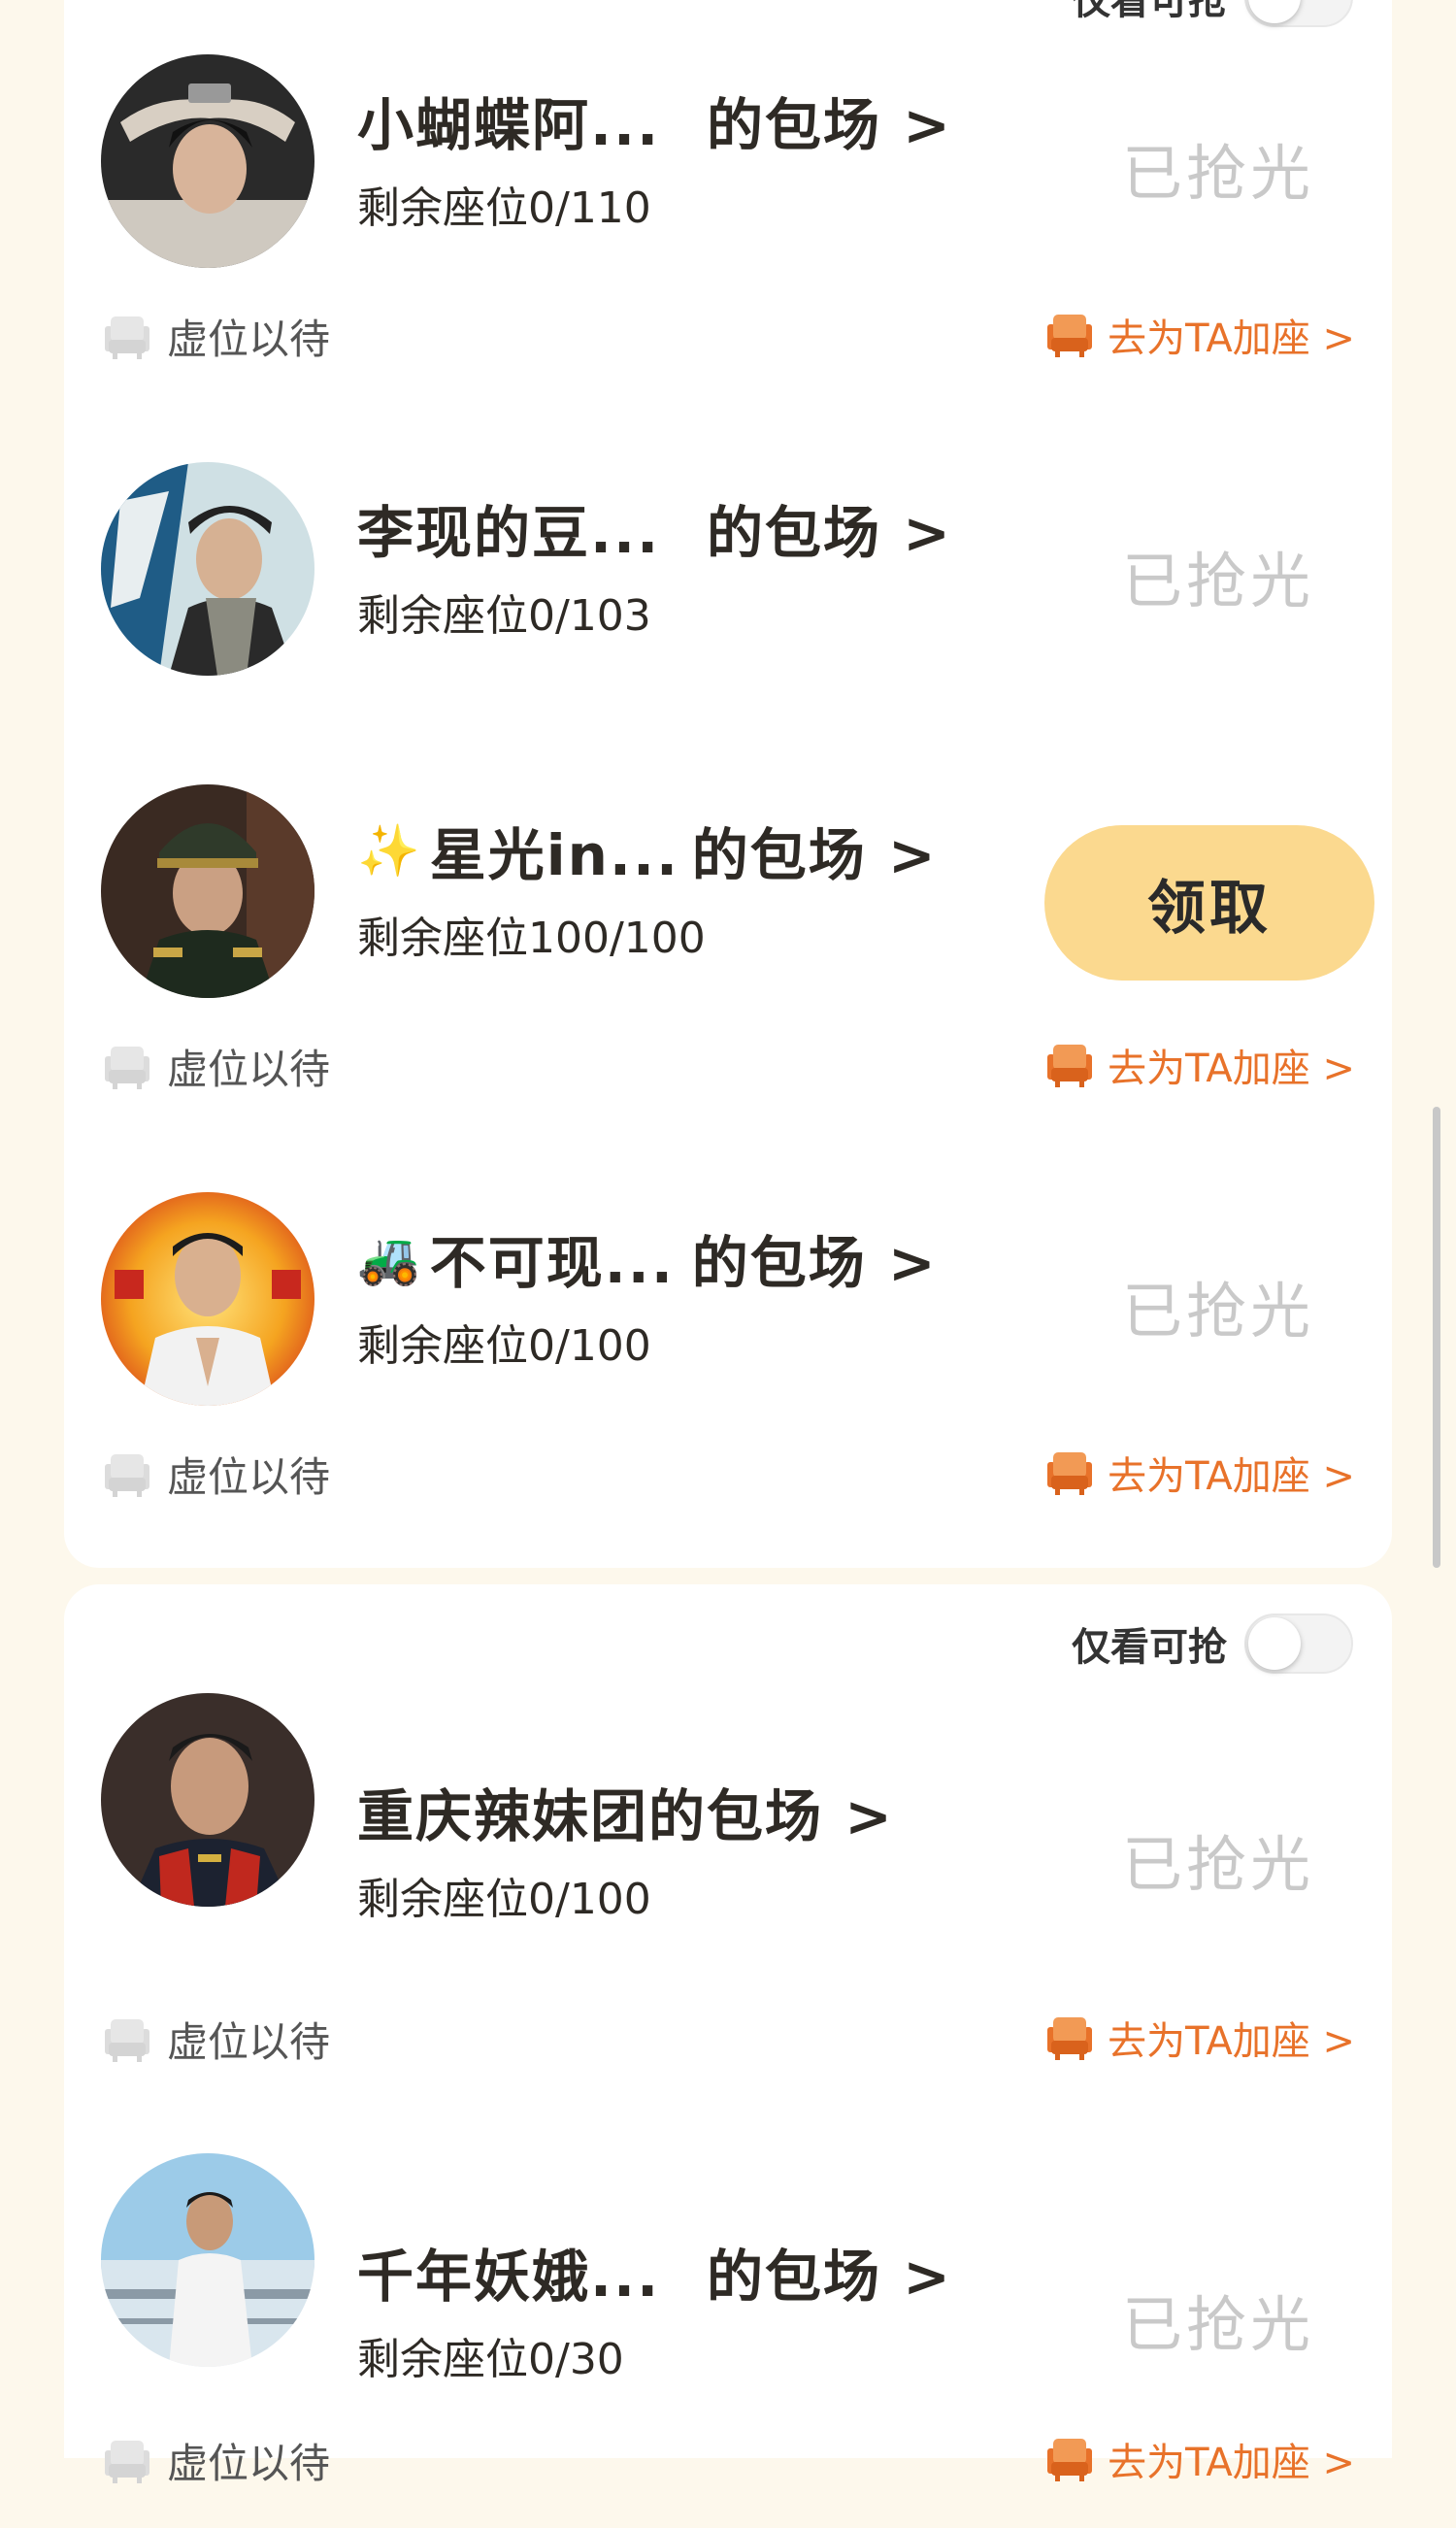 This screenshot has width=1456, height=2528. I want to click on remaining-seats: 剩余座位0/103, so click(504, 616).